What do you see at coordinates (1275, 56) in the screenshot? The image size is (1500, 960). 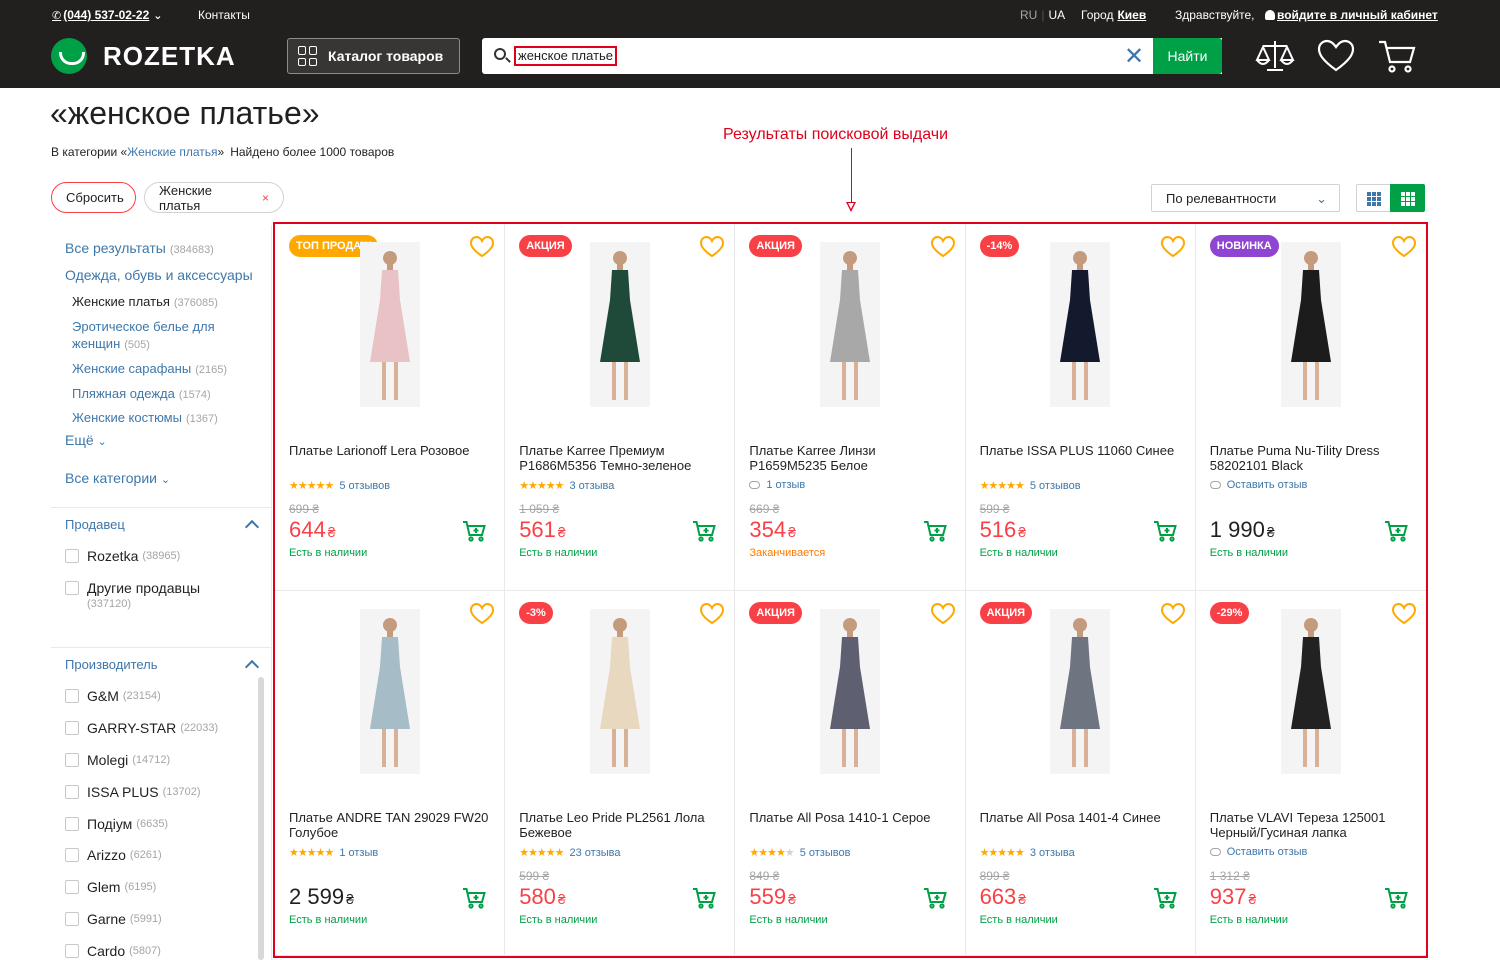 I see `compare-scales-icon` at bounding box center [1275, 56].